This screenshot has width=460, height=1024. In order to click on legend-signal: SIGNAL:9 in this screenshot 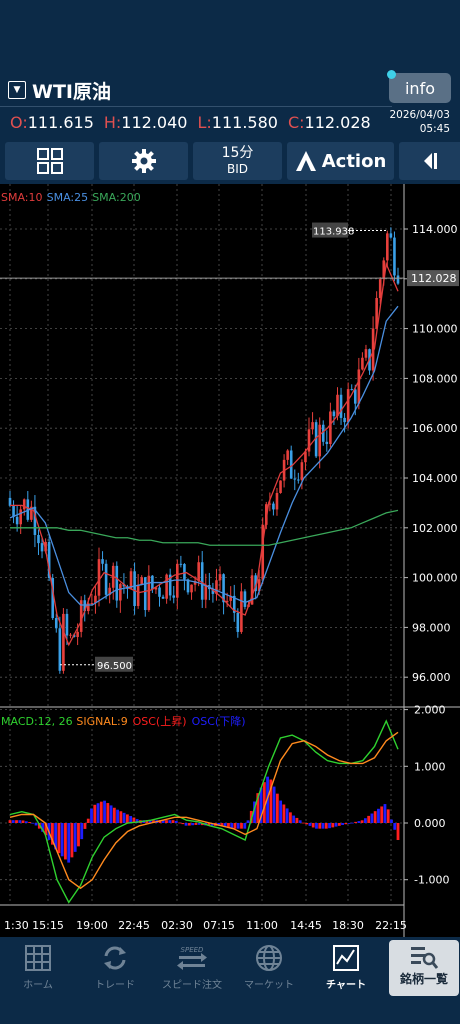, I will do `click(101, 721)`.